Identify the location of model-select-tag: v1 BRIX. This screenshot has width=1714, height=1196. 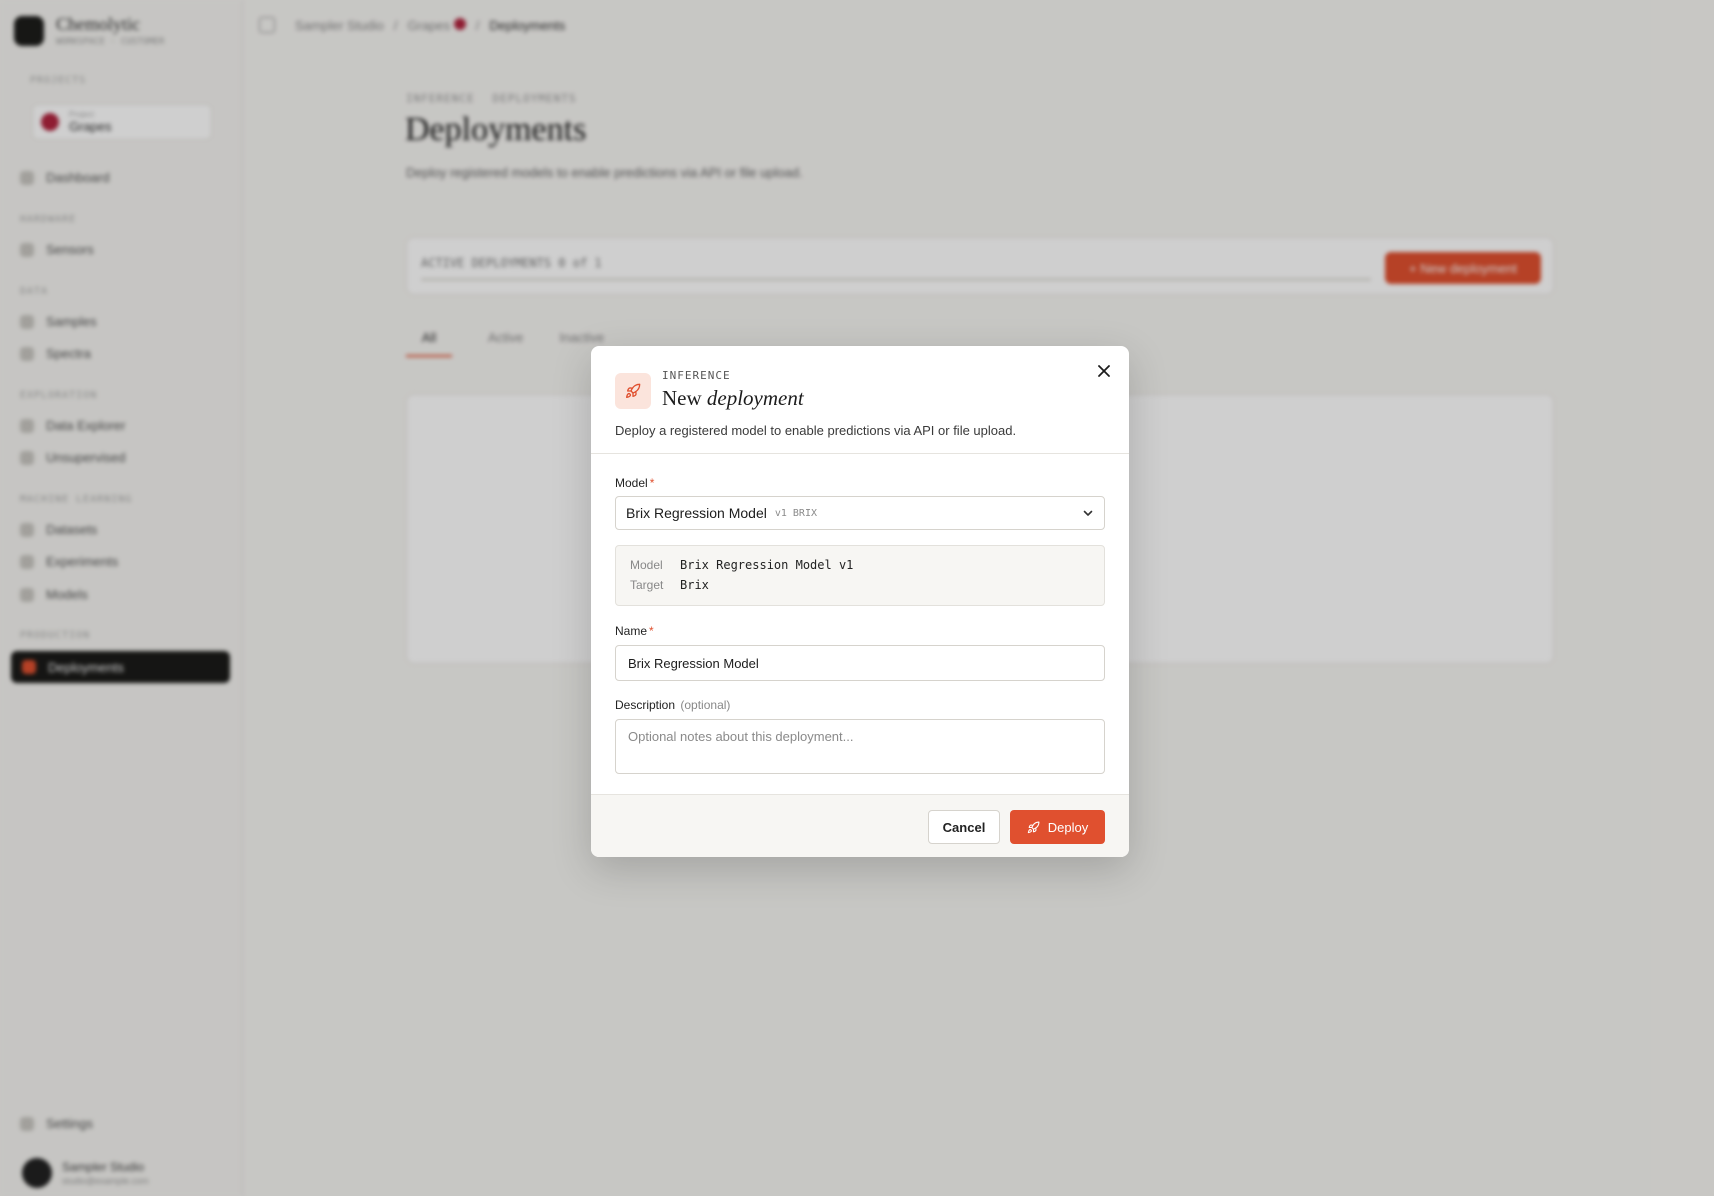
(795, 513).